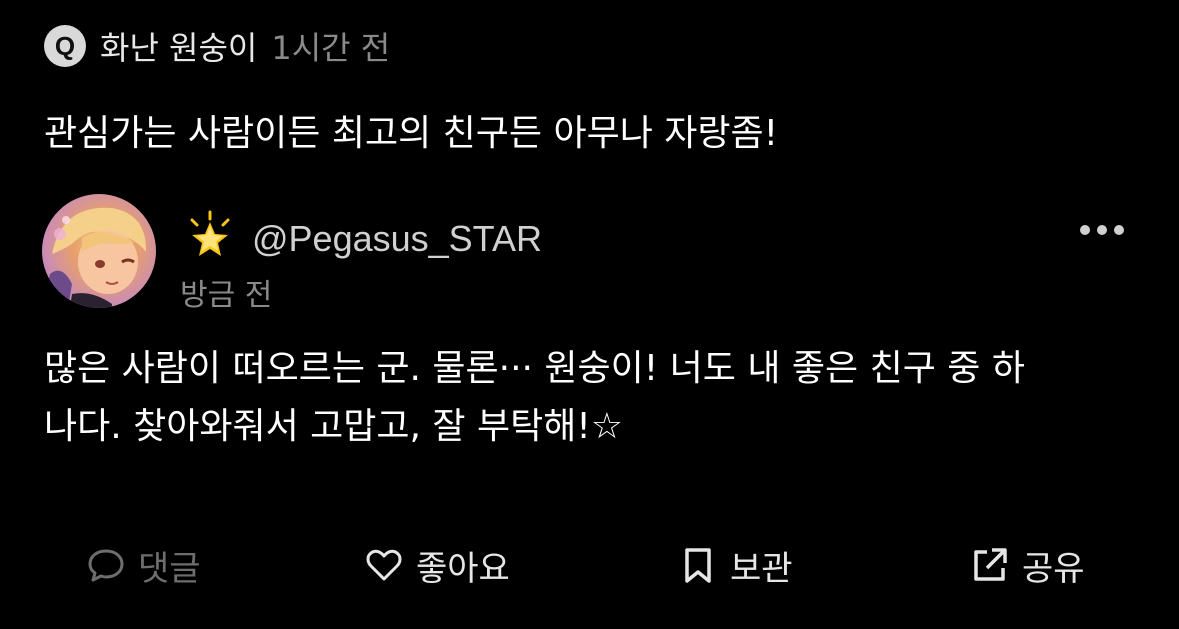 Image resolution: width=1179 pixels, height=629 pixels. What do you see at coordinates (534, 368) in the screenshot?
I see `answer-text-line-1: 많은 사람이 떠오르는 군. 물론··· 원숭이! 너도 내 좋은 친구 중 하` at bounding box center [534, 368].